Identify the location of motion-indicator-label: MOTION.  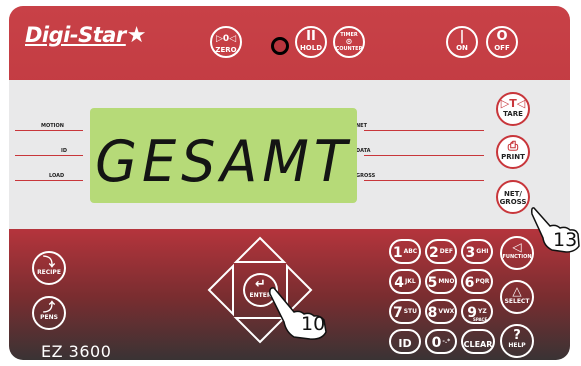
(52, 126).